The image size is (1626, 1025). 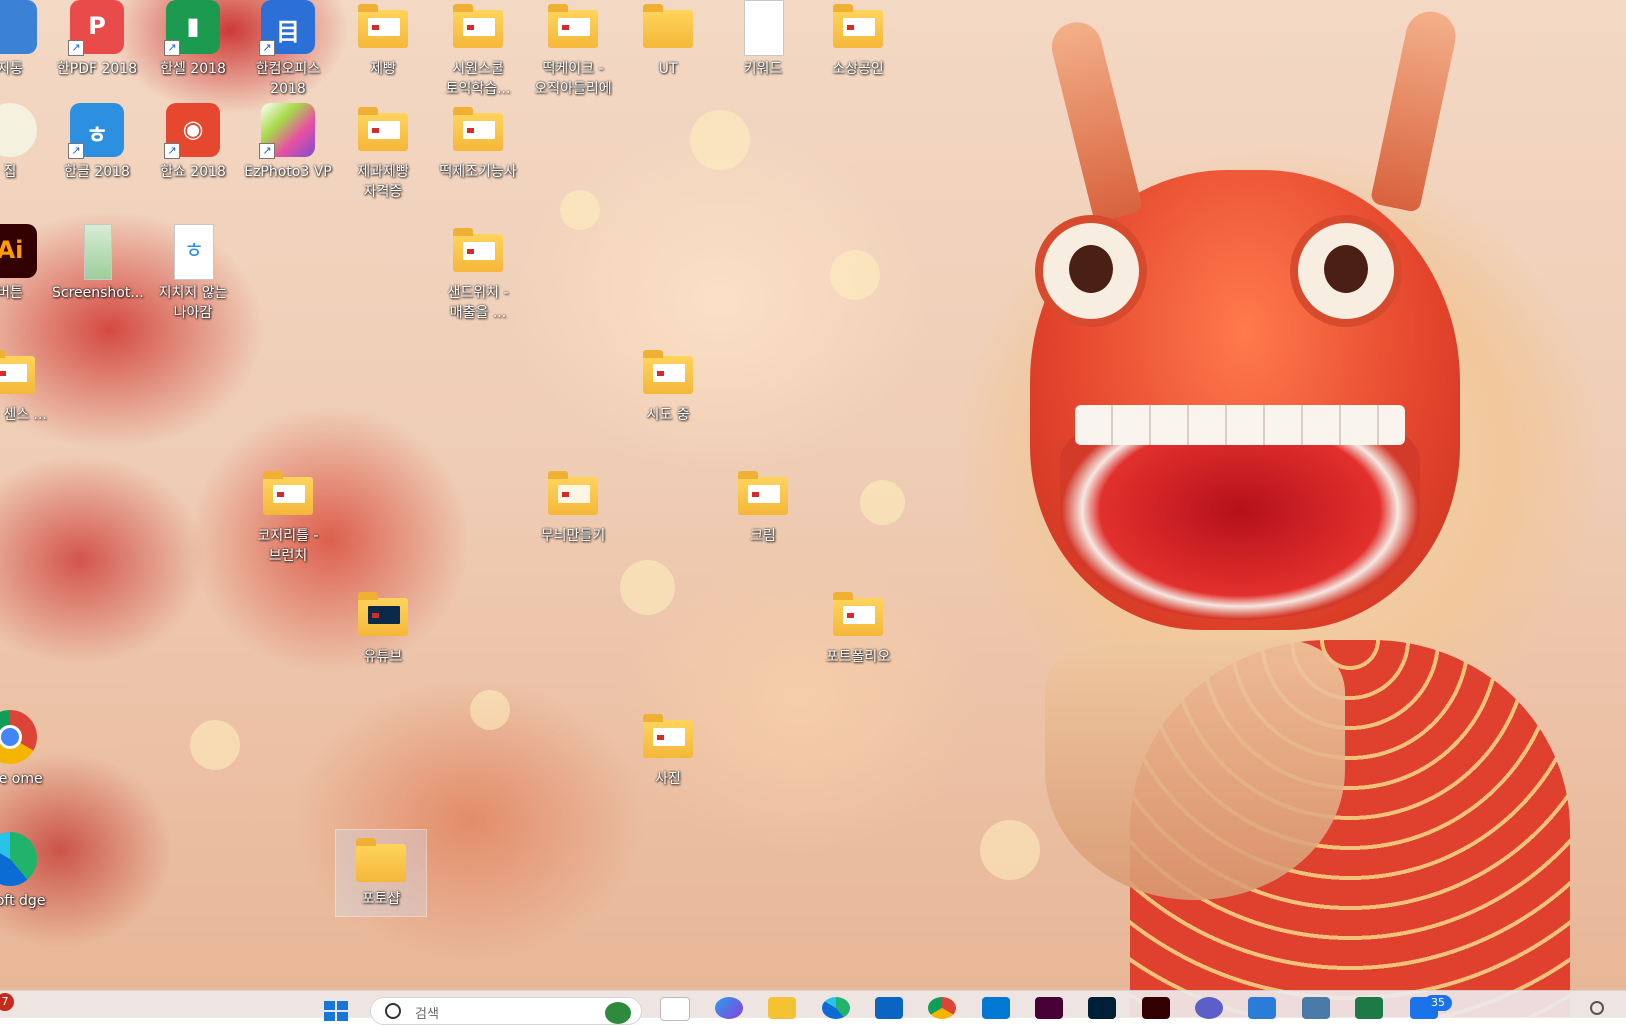 I want to click on desktop-icon: 소상공인, so click(x=858, y=39).